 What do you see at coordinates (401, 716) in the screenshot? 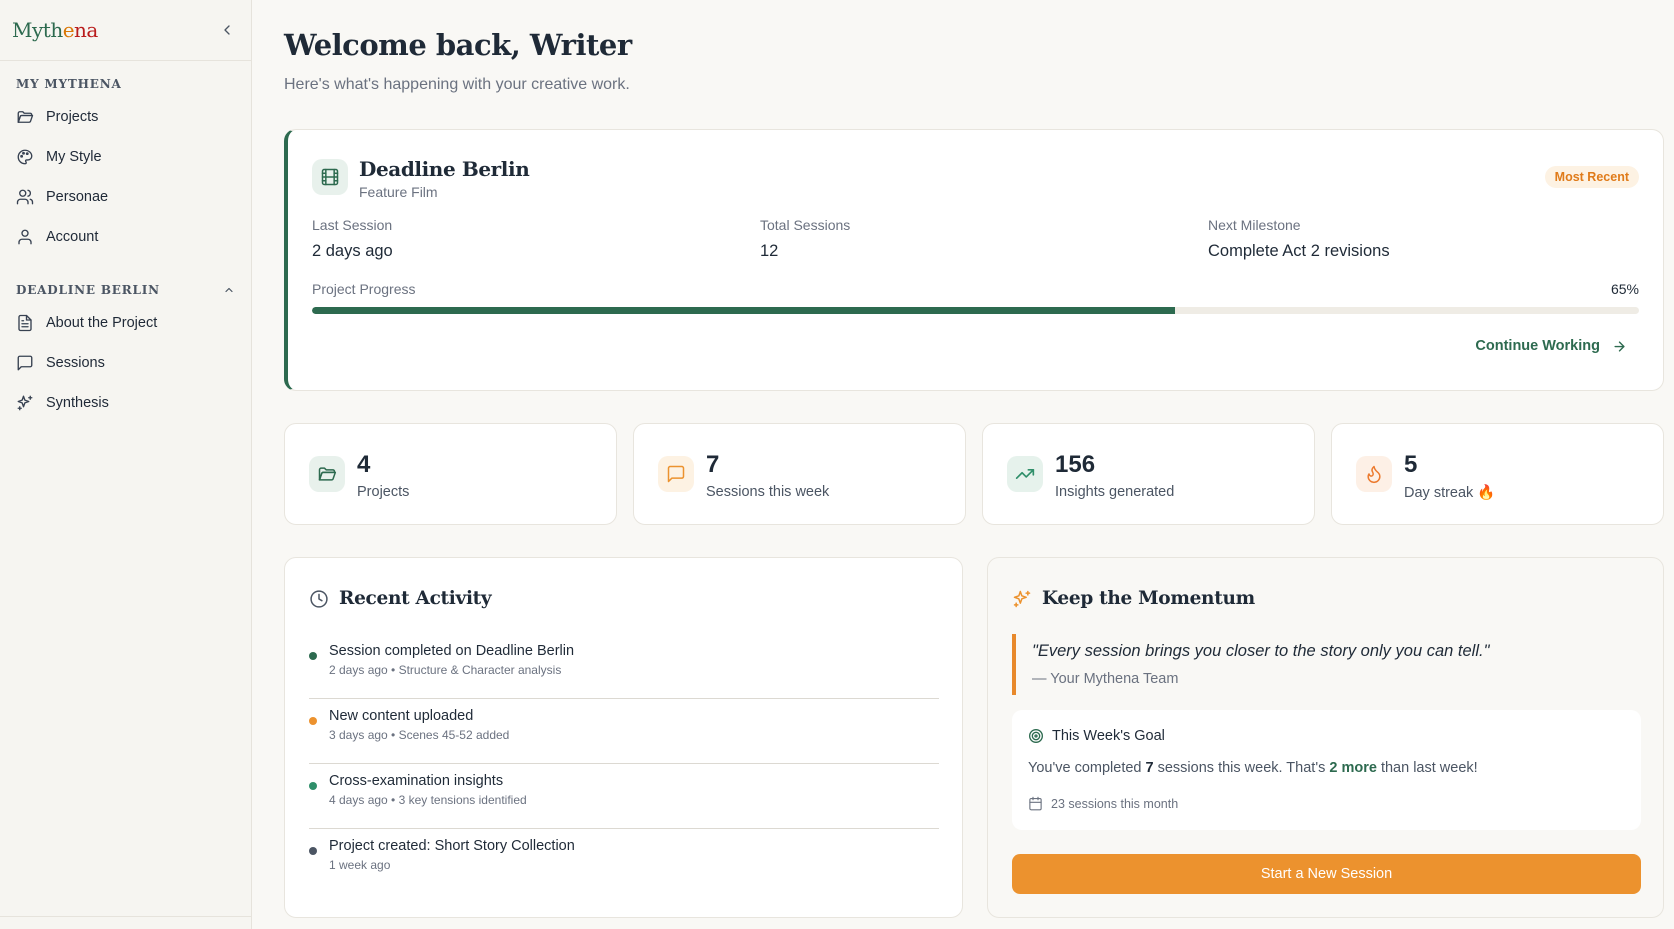
I see `activity-title: New content uploaded` at bounding box center [401, 716].